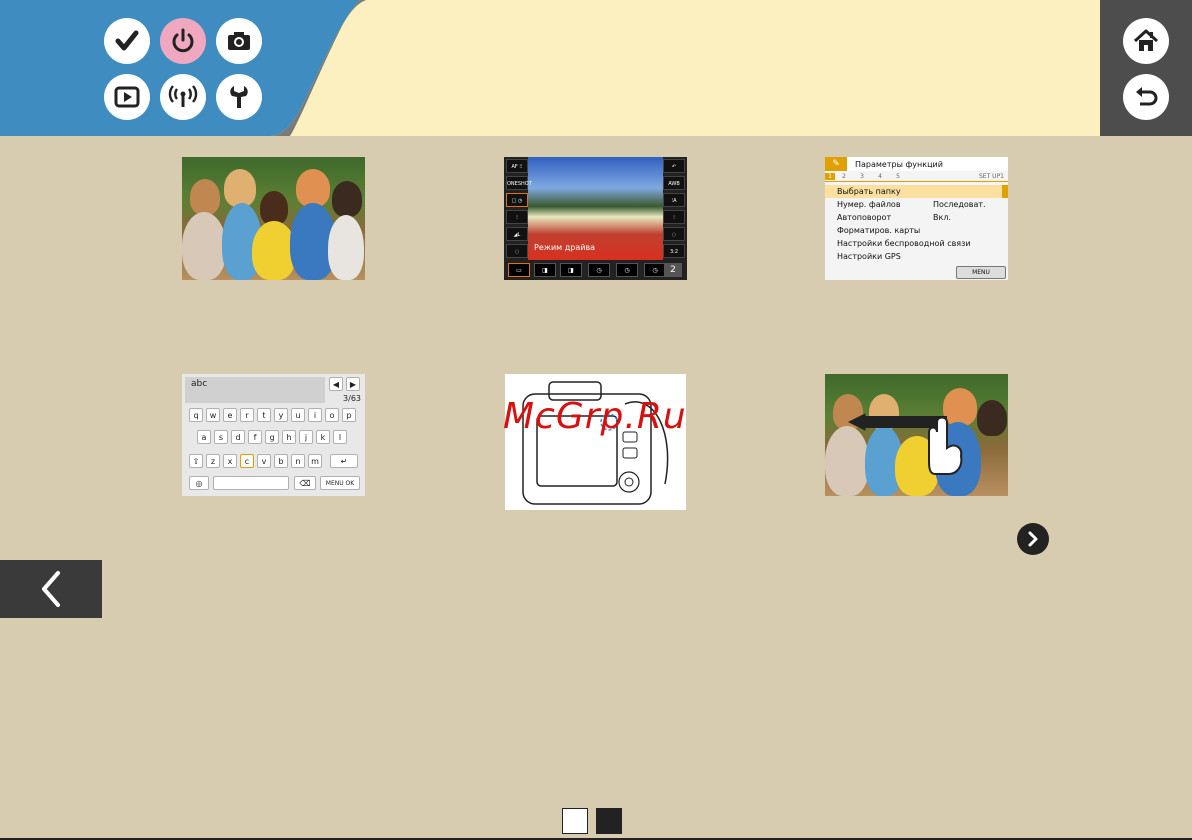  Describe the element at coordinates (289, 437) in the screenshot. I see `key: h` at that location.